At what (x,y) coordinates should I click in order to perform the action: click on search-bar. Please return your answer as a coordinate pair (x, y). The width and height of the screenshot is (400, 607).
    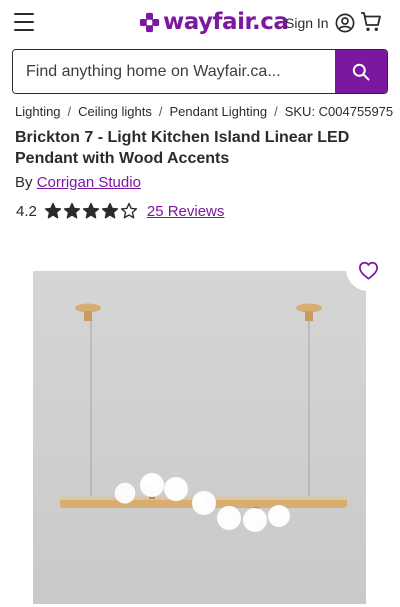
    Looking at the image, I should click on (200, 71).